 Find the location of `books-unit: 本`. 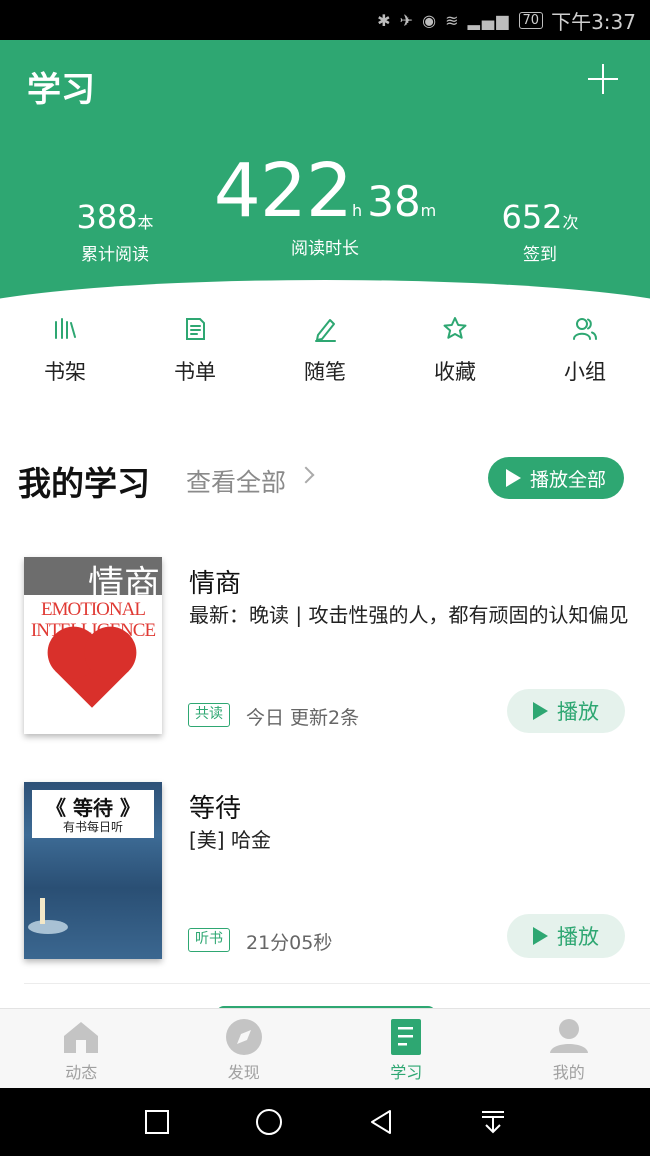

books-unit: 本 is located at coordinates (145, 222).